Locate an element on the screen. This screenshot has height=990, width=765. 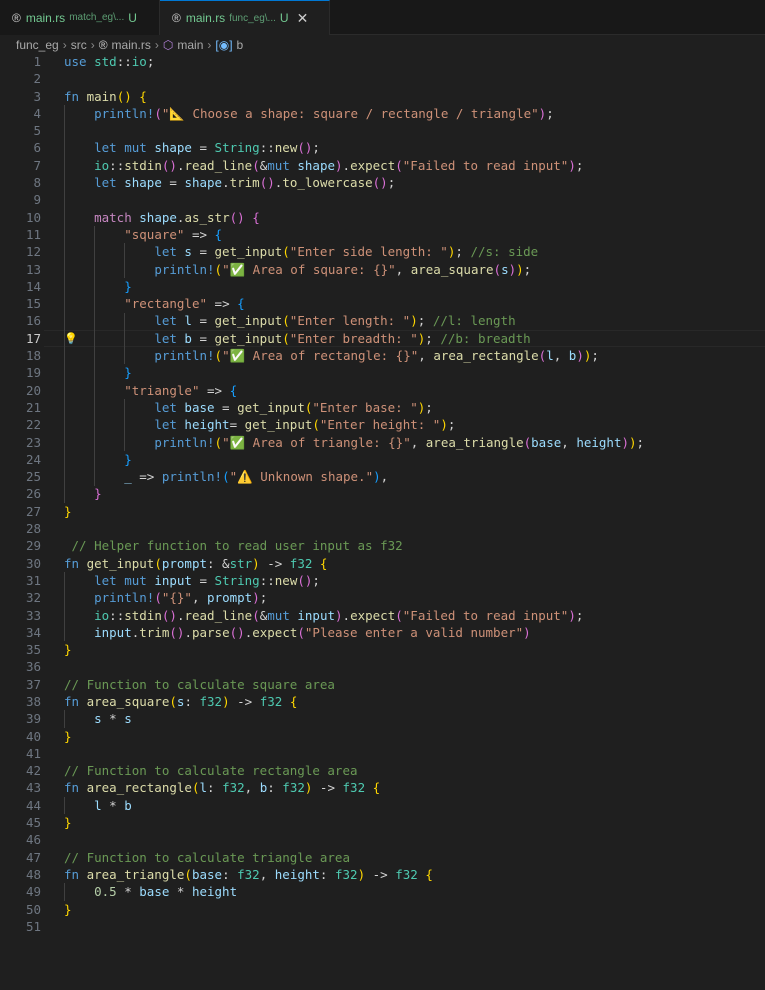
code-text: } is located at coordinates (68, 909).